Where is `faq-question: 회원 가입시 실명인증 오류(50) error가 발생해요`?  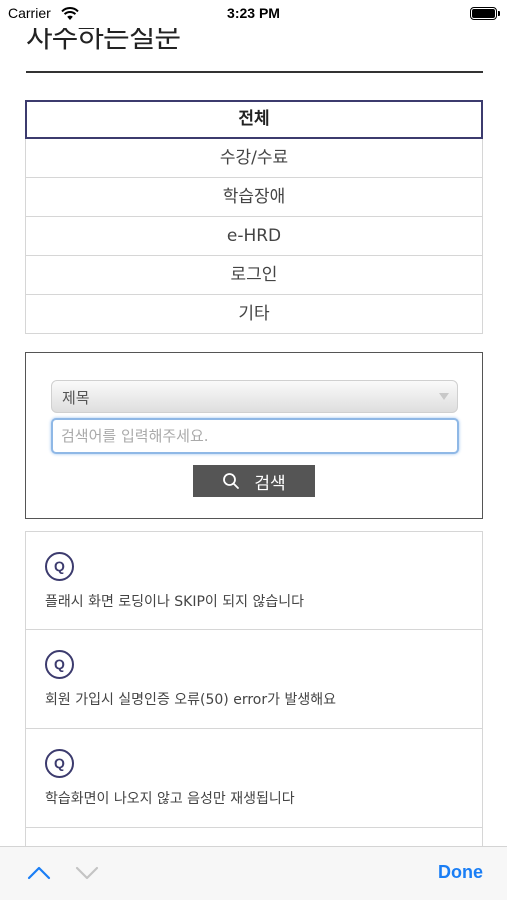
faq-question: 회원 가입시 실명인증 오류(50) error가 발생해요 is located at coordinates (190, 700).